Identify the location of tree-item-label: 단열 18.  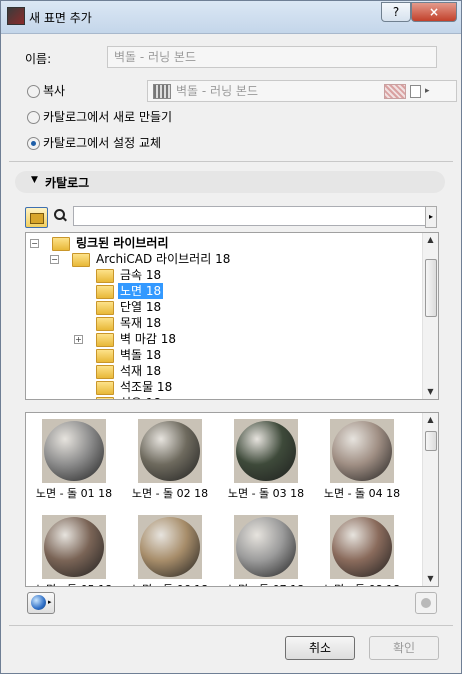
(141, 307).